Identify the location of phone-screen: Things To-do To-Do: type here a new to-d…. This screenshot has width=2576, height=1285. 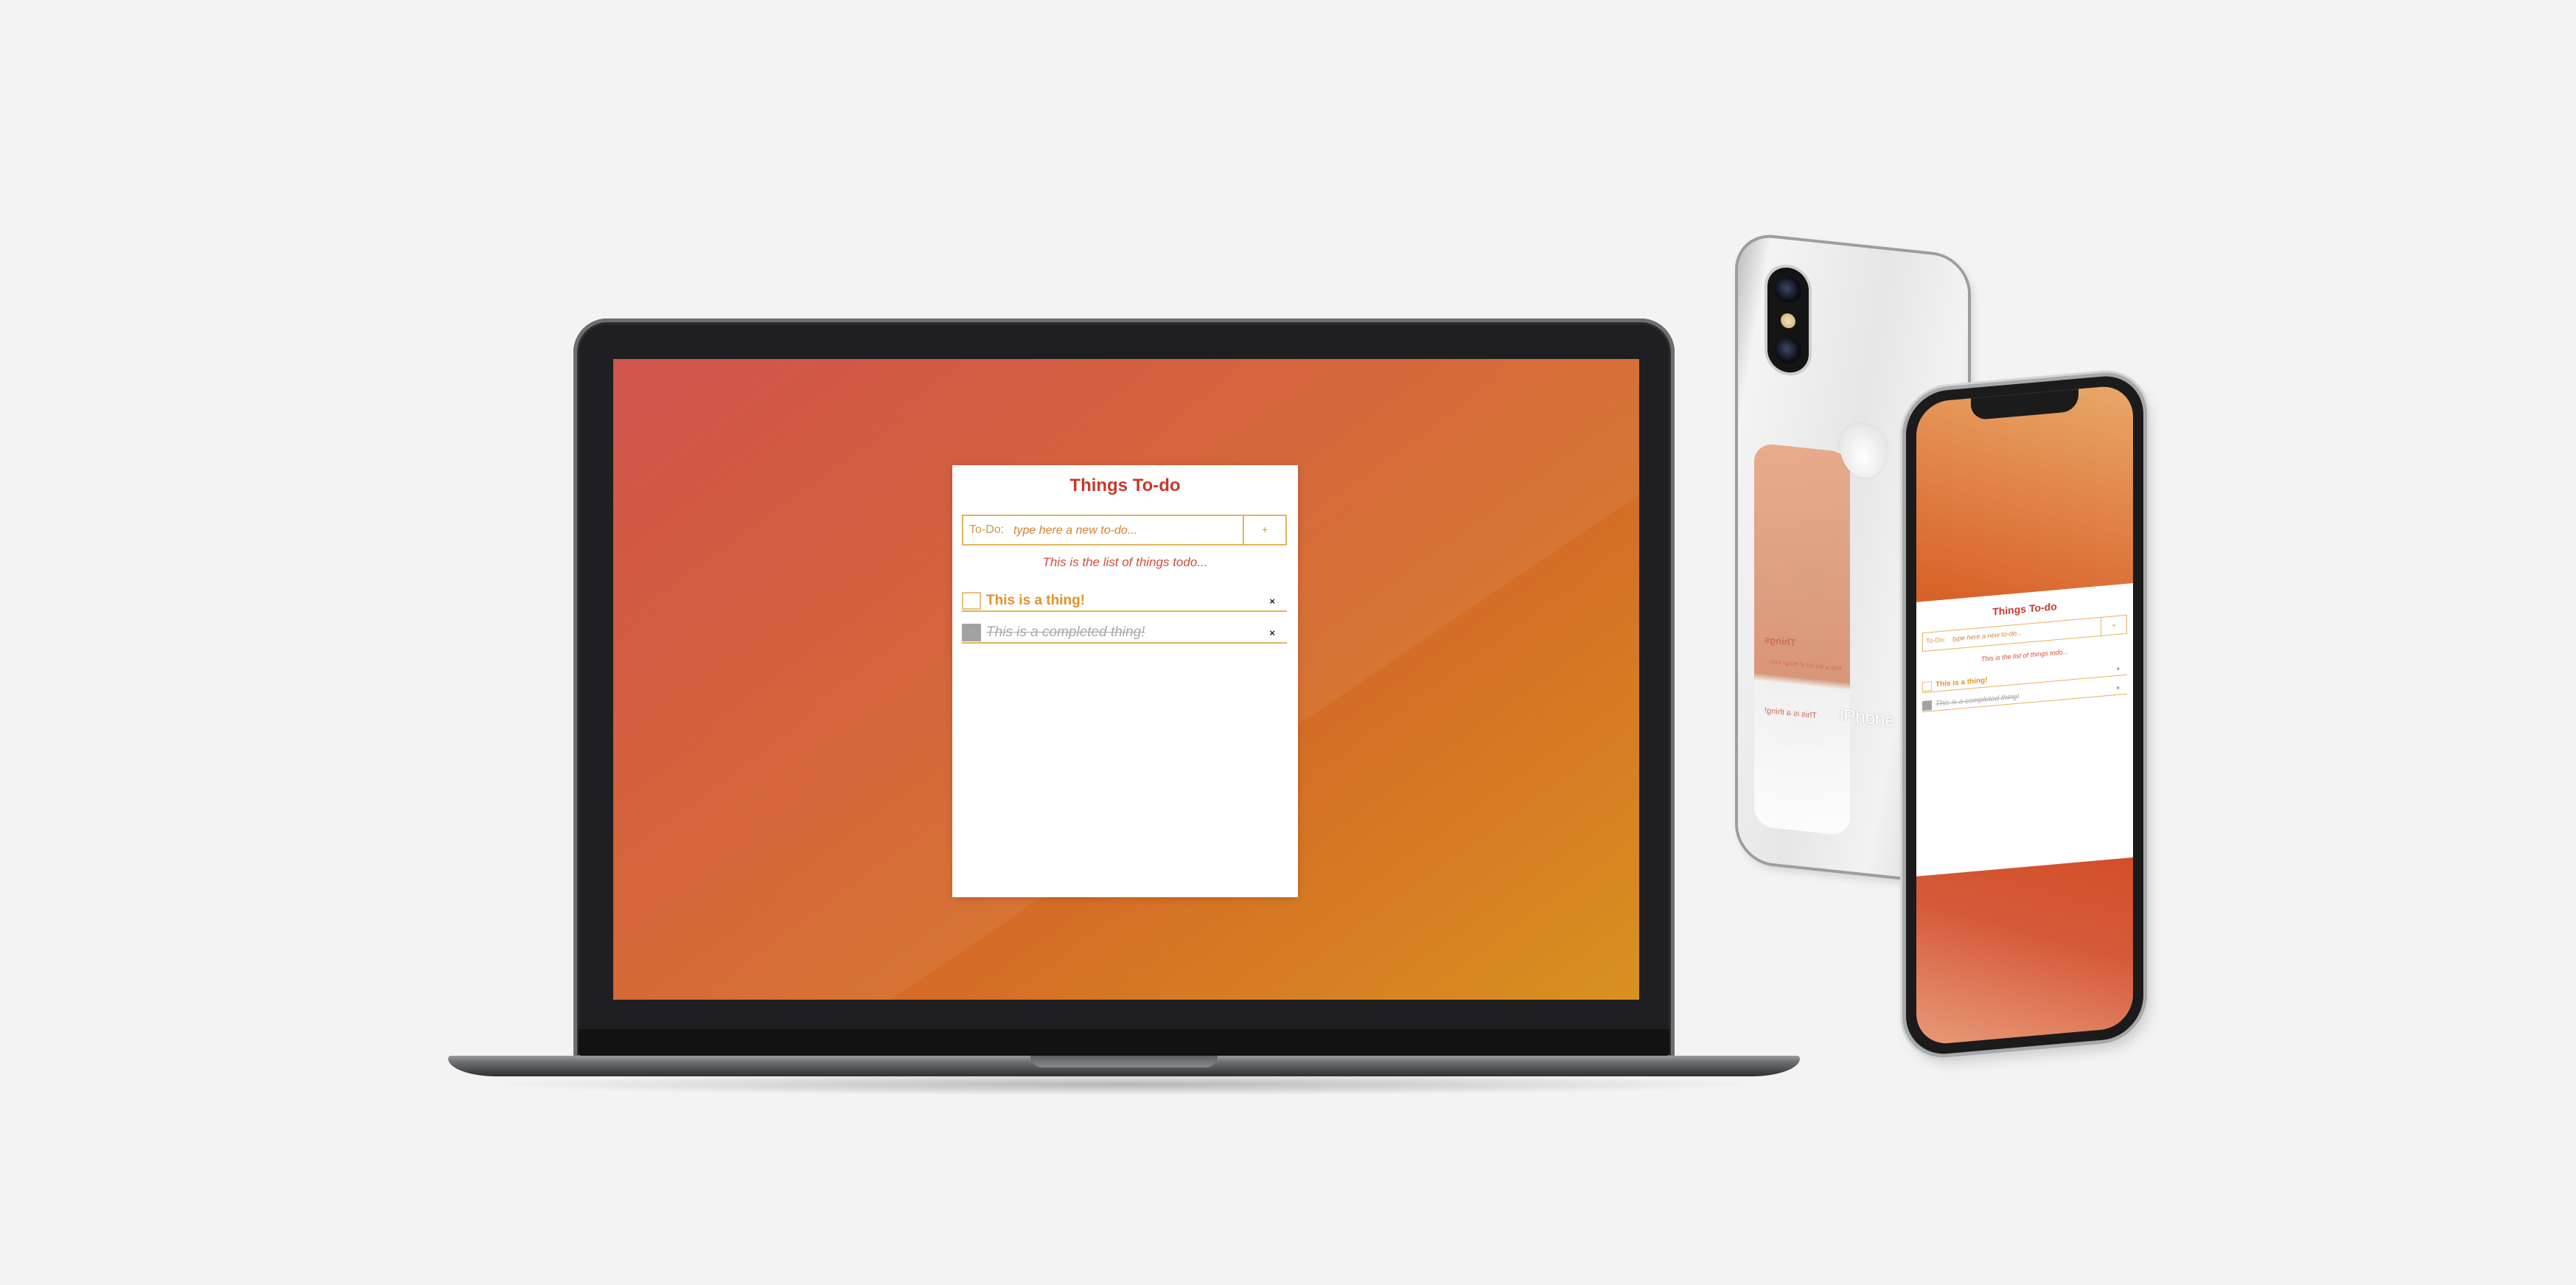
(2024, 715).